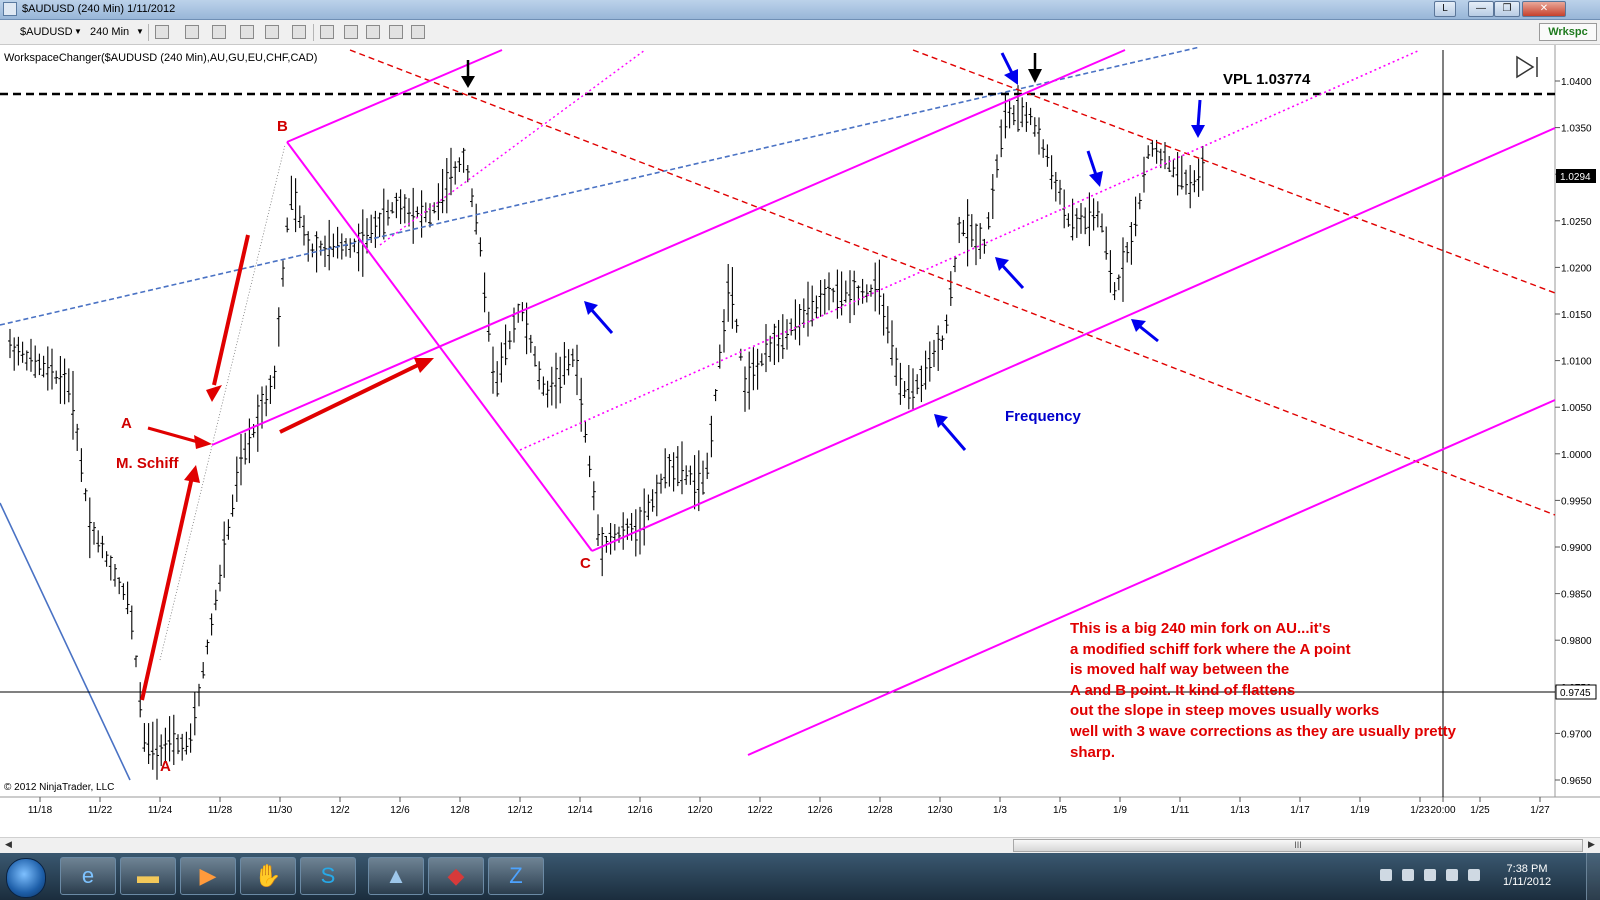 The image size is (1600, 900). Describe the element at coordinates (1576, 408) in the screenshot. I see `price-tick-label: 1.0050` at that location.